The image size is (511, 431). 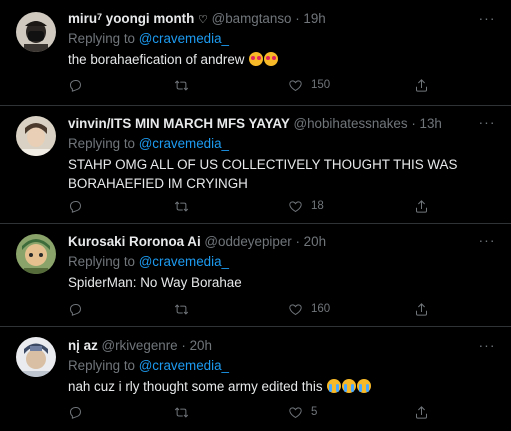 What do you see at coordinates (306, 206) in the screenshot?
I see `like-button: 18` at bounding box center [306, 206].